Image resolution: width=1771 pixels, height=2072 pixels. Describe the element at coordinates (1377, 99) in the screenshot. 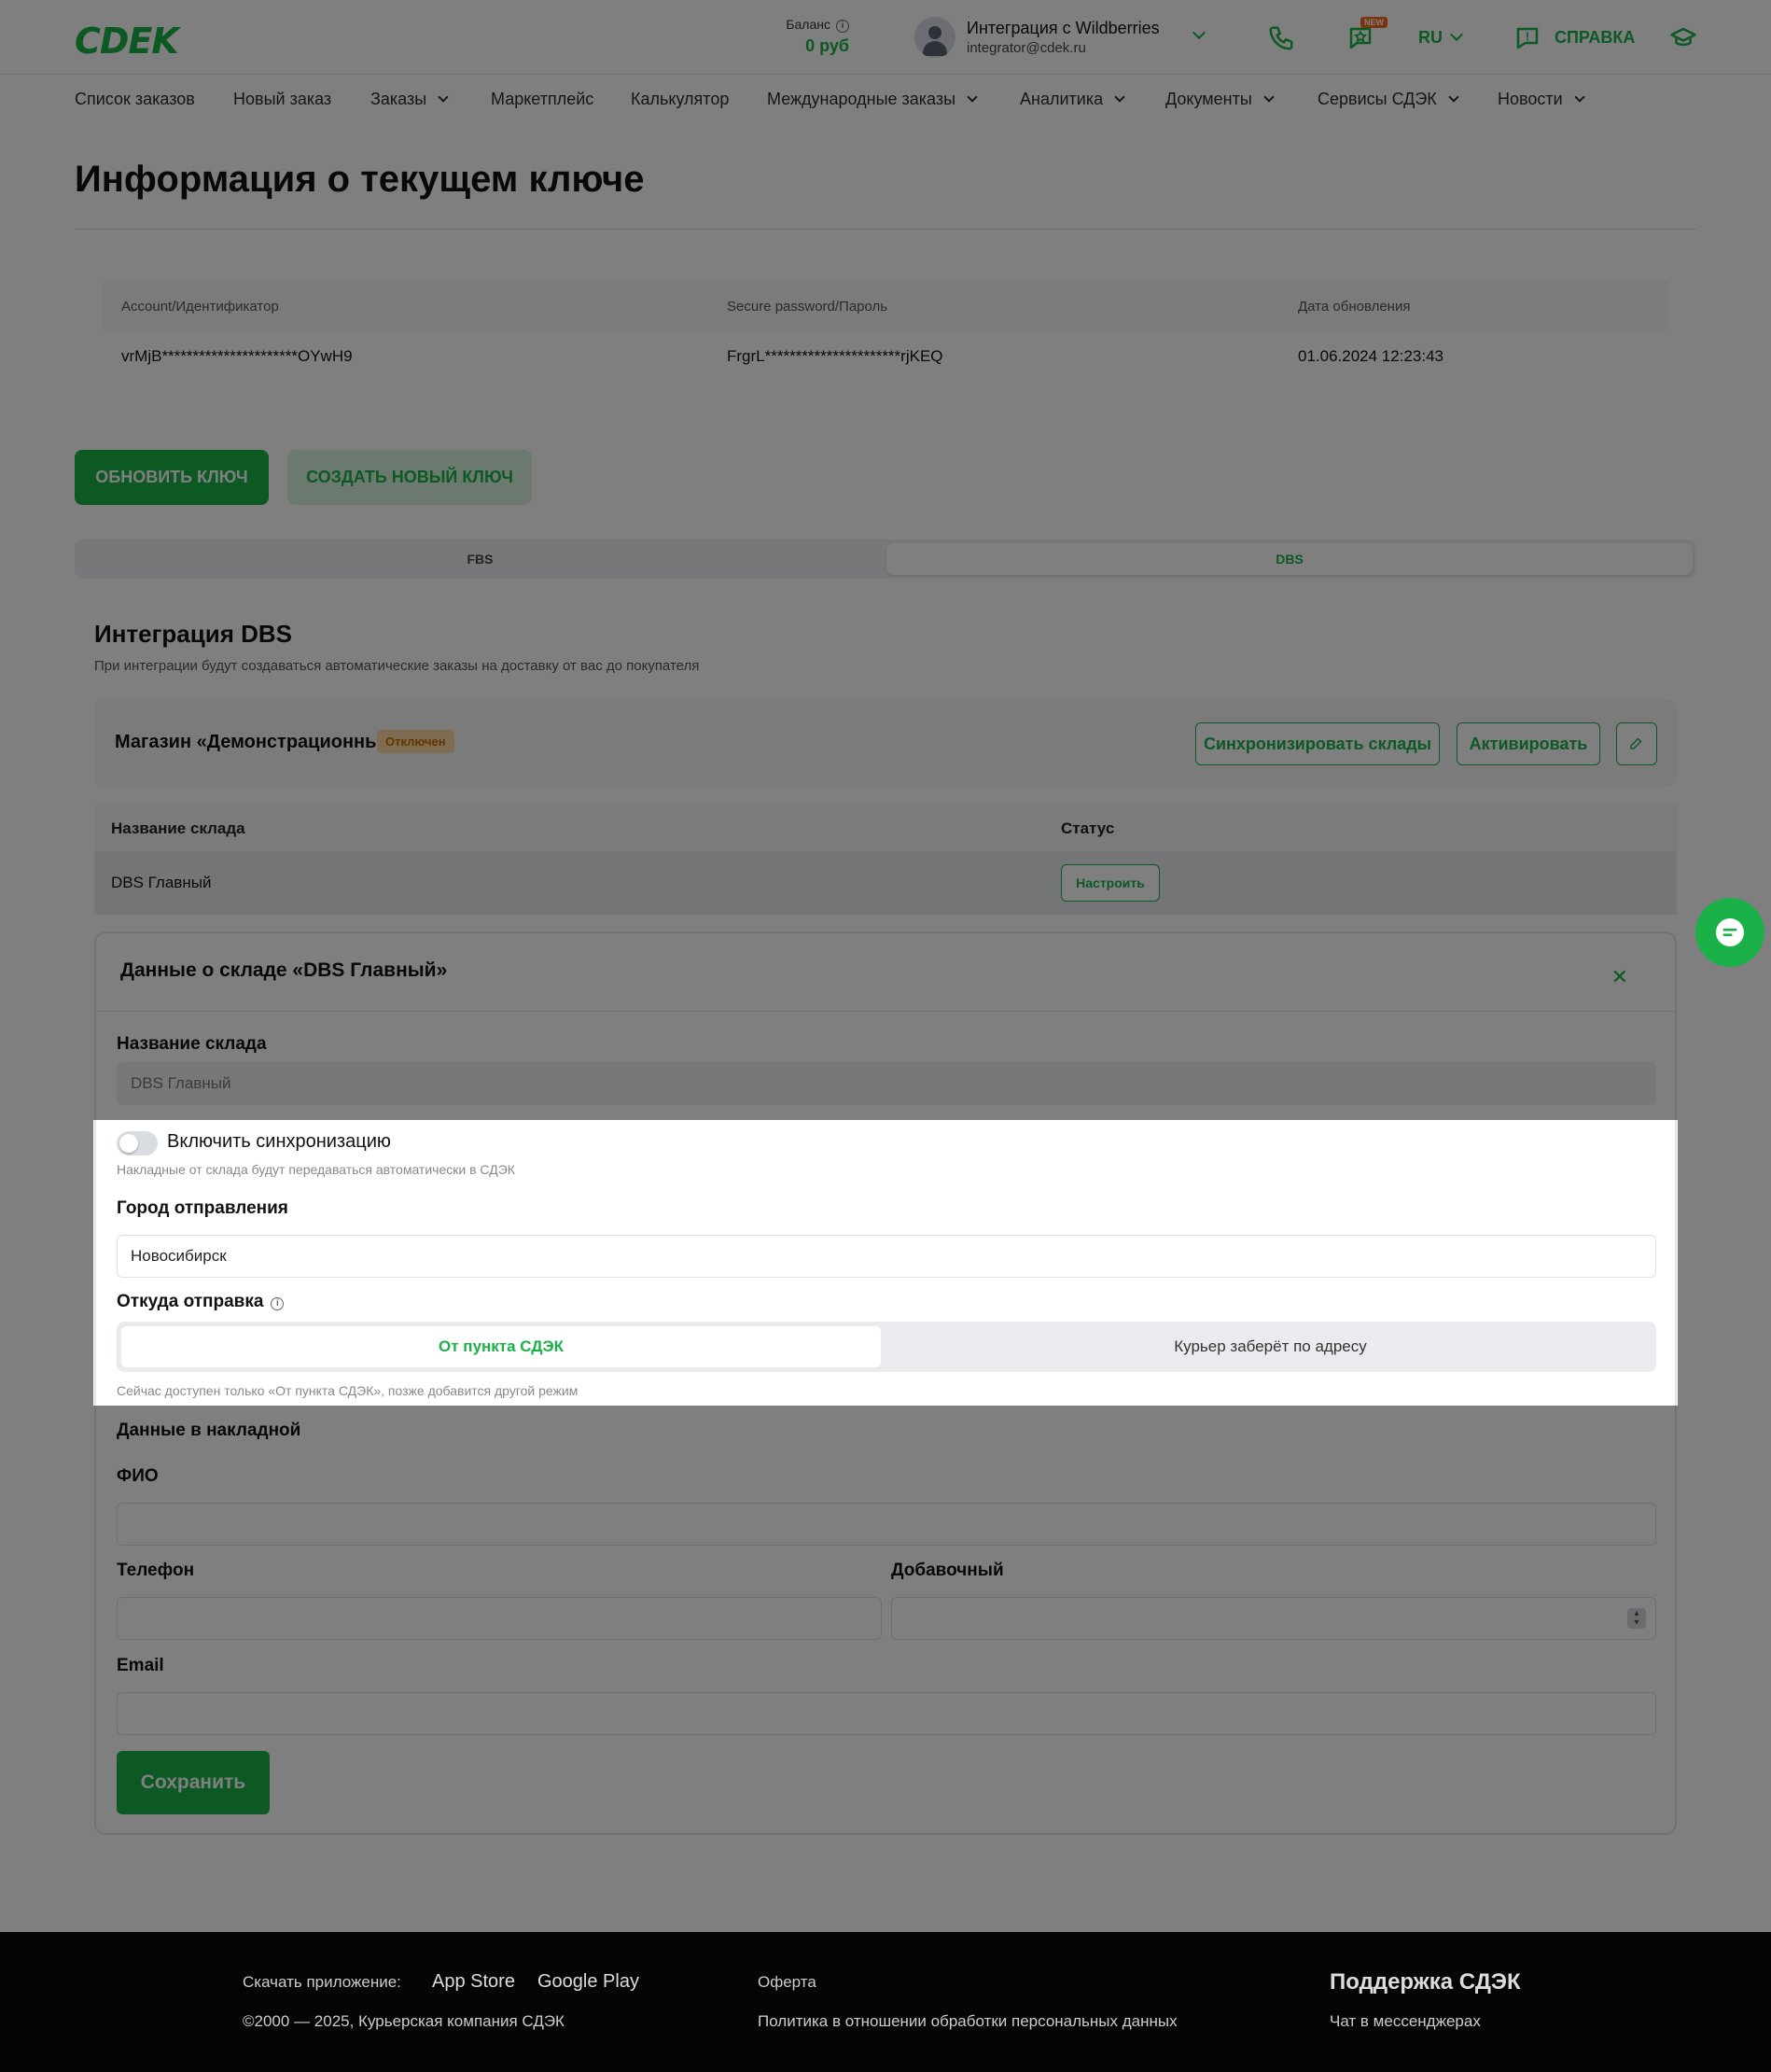

I see `nav-services-label: Сервисы СДЭК` at that location.